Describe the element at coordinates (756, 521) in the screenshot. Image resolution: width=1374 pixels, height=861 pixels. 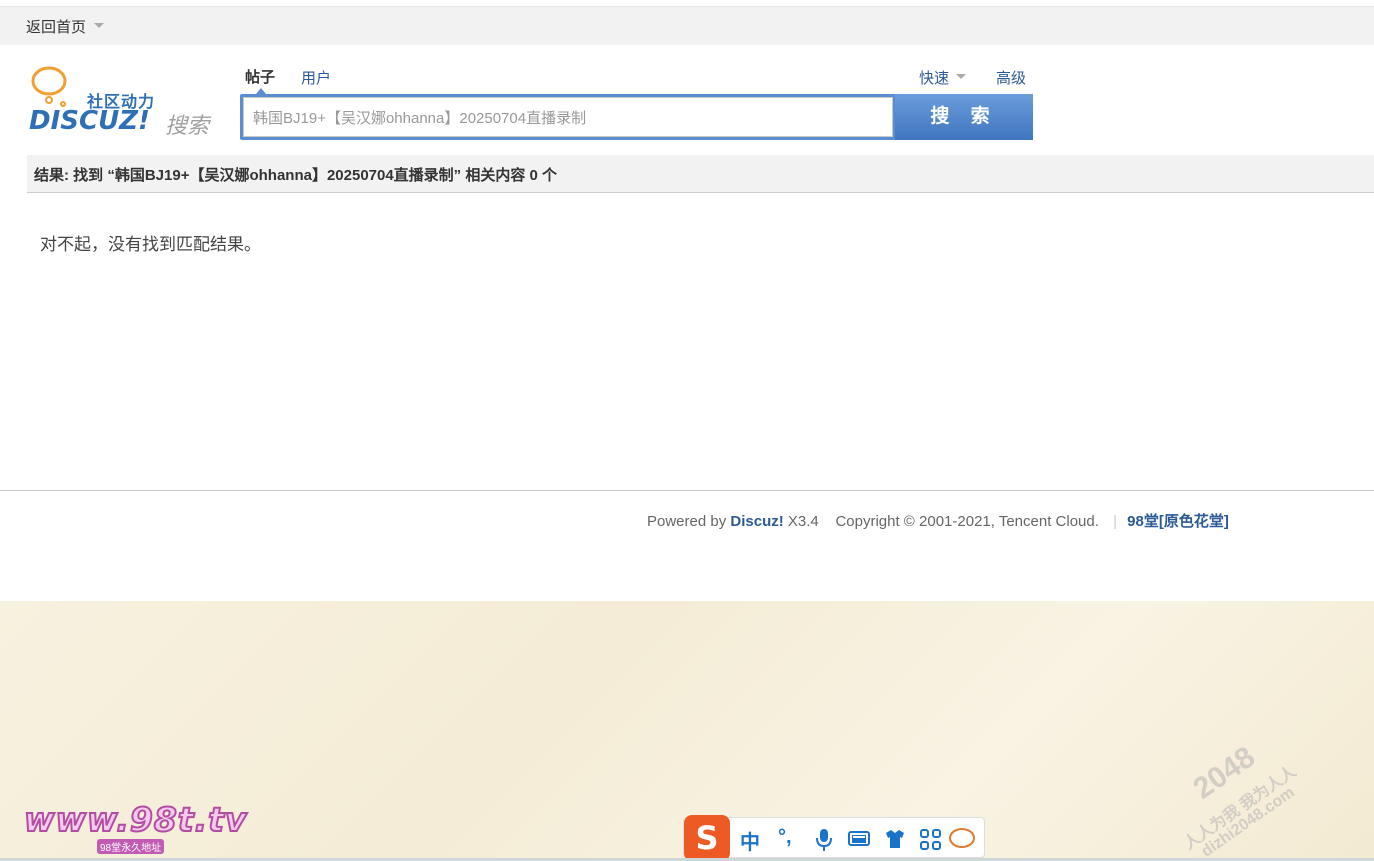
I see `discuz-link: Discuz!` at that location.